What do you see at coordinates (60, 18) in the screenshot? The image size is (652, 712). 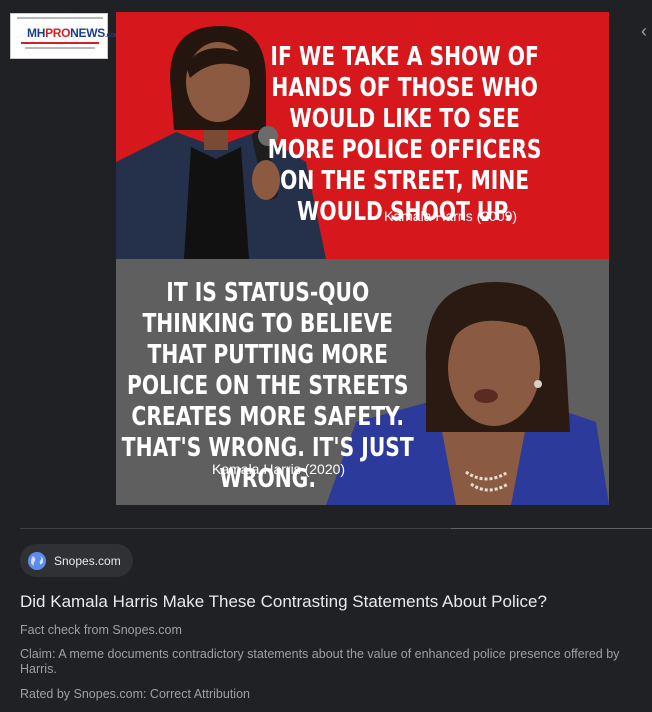 I see `logo-tagline-top` at bounding box center [60, 18].